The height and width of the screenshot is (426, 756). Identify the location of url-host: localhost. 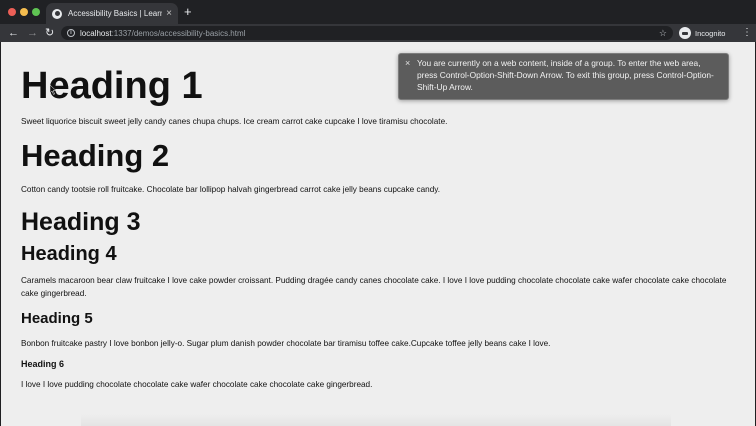
(96, 33).